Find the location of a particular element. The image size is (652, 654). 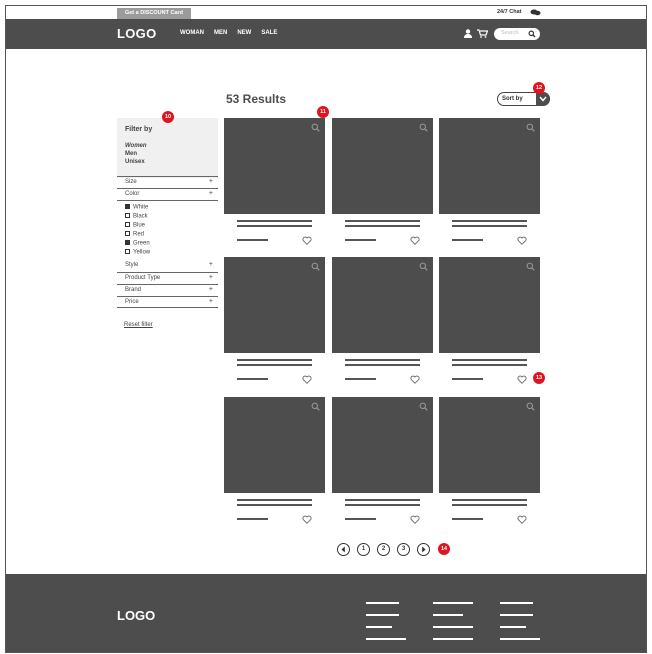

page-3-button: 3 is located at coordinates (403, 549).